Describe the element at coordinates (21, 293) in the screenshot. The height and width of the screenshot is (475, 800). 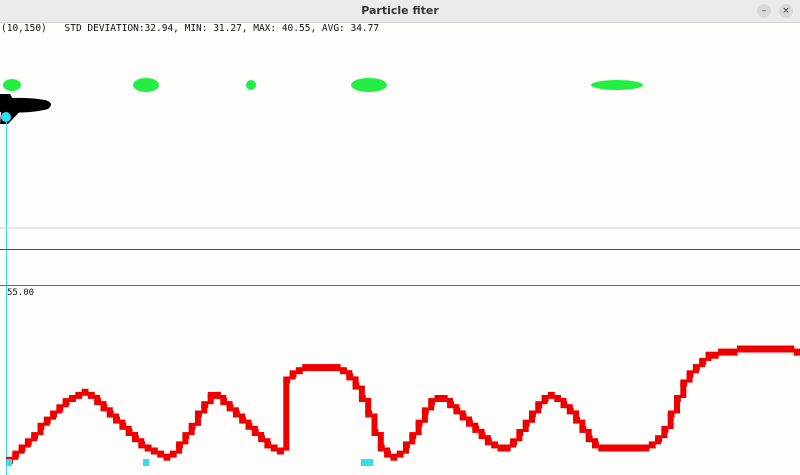
I see `y-max-label: 55.00` at that location.